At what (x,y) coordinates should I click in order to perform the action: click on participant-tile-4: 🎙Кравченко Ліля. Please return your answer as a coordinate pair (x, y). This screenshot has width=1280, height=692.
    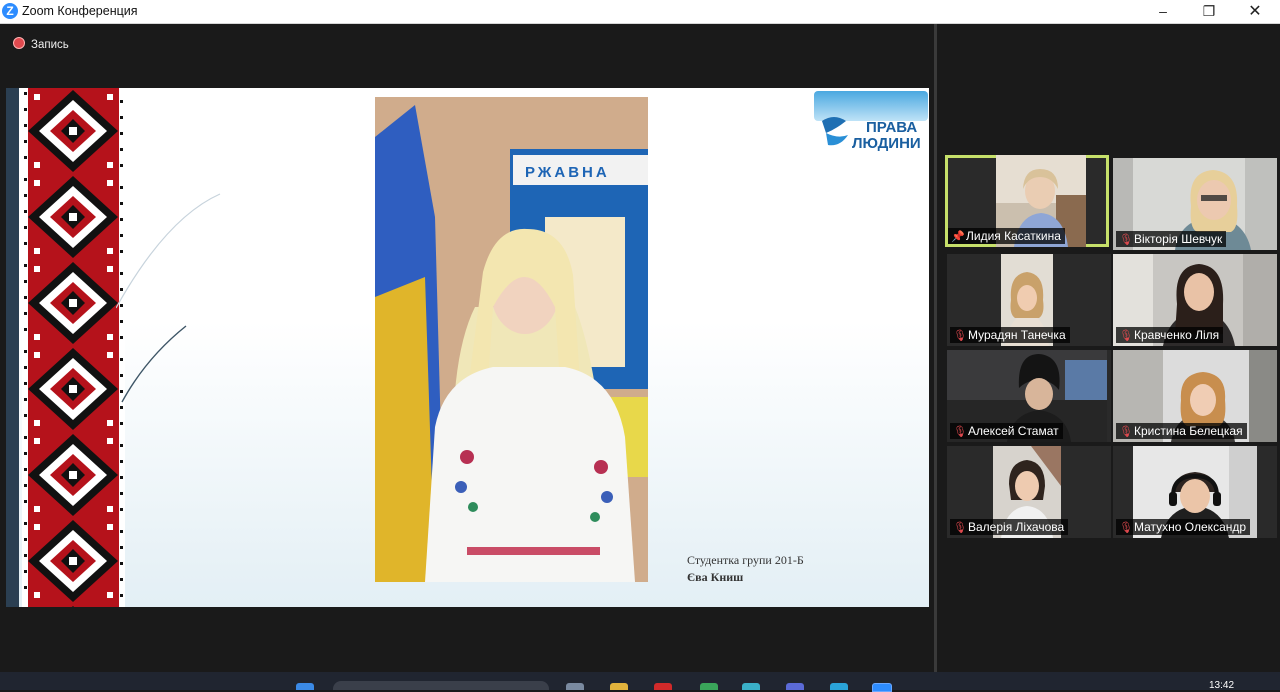
    Looking at the image, I should click on (1195, 300).